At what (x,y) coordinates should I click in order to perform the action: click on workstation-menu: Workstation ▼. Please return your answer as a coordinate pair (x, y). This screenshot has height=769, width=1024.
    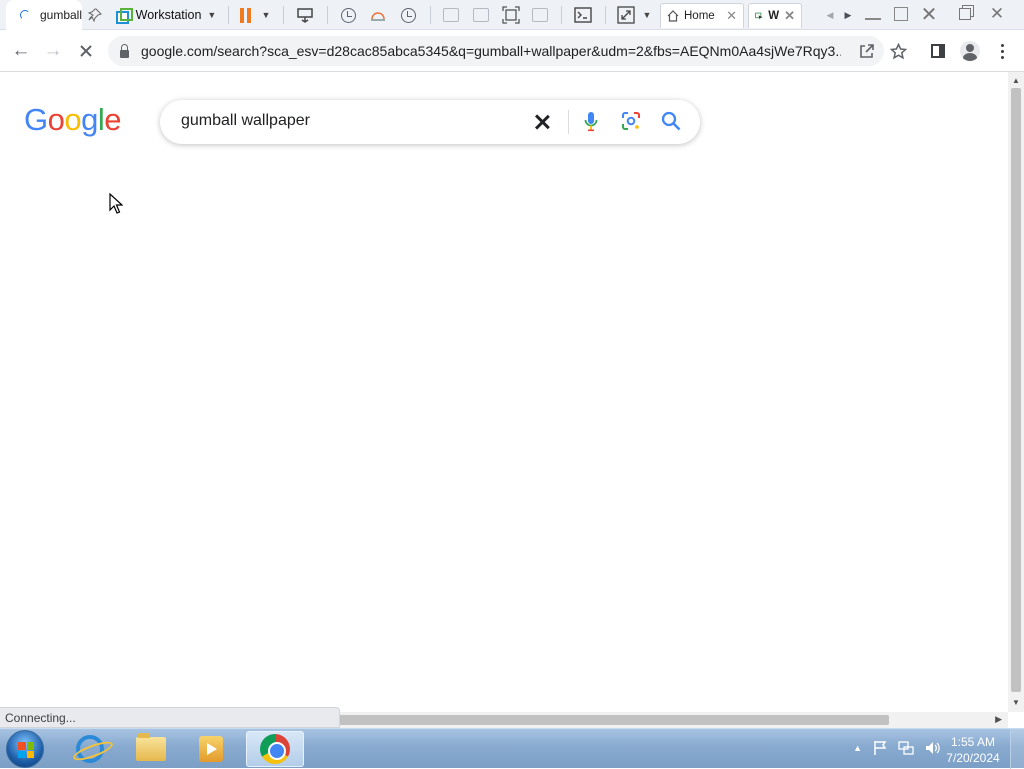
    Looking at the image, I should click on (166, 15).